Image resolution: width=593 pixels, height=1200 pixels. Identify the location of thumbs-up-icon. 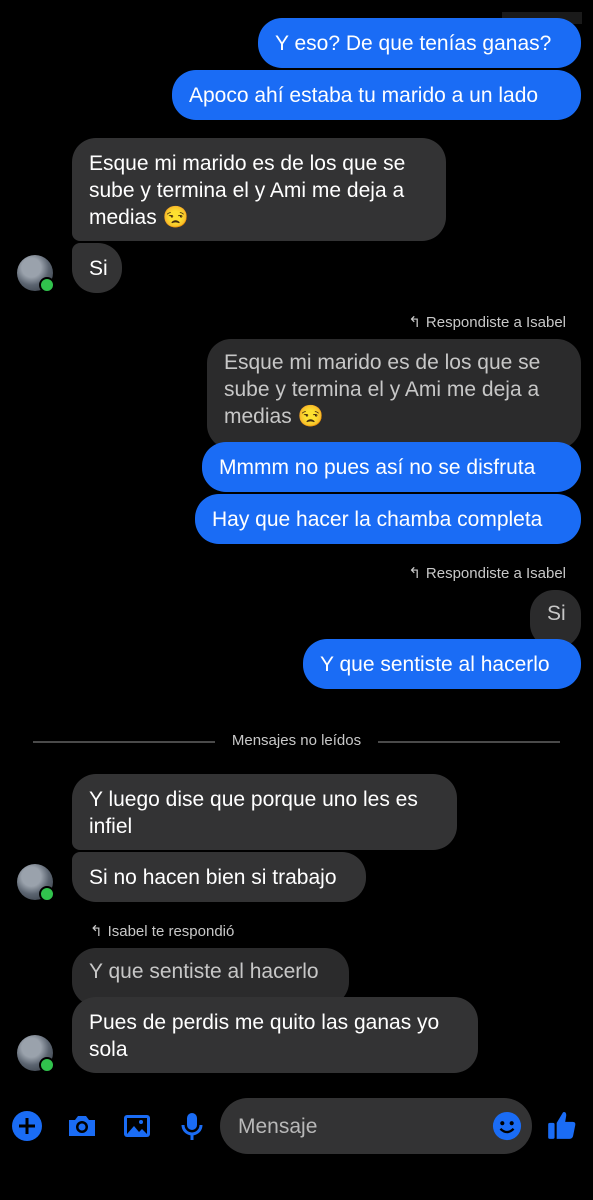
(562, 1125).